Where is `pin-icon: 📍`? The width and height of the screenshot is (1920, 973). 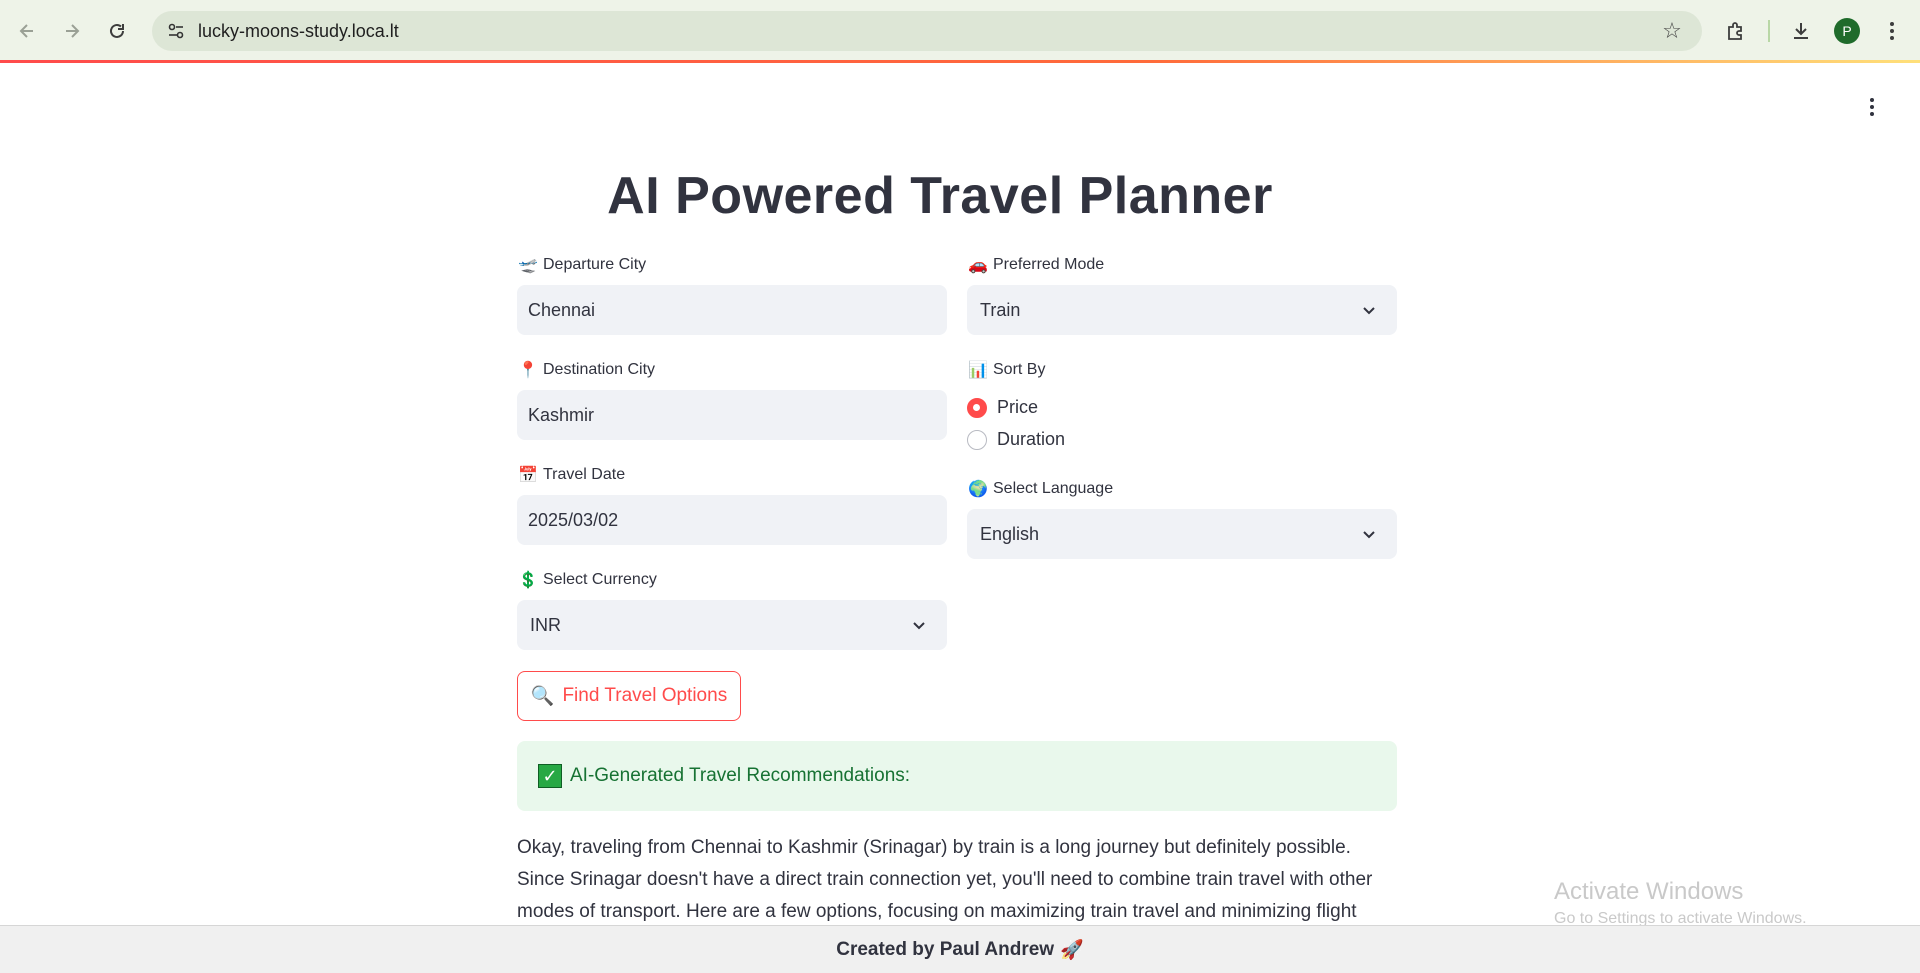 pin-icon: 📍 is located at coordinates (528, 370).